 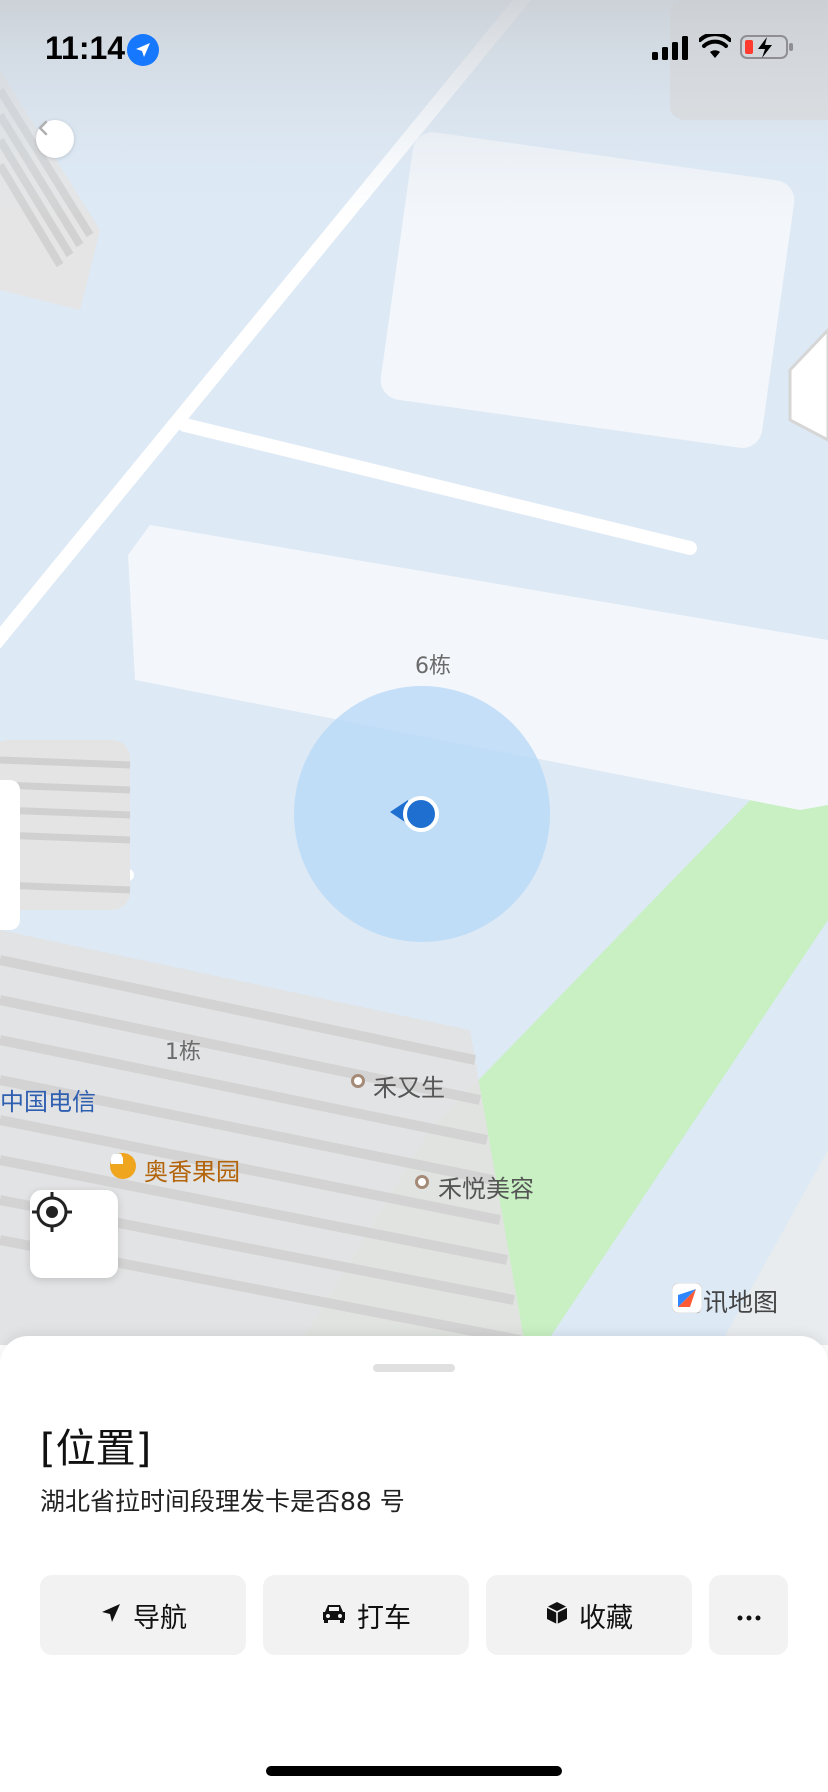 I want to click on fruit-shop-icon, so click(x=123, y=1166).